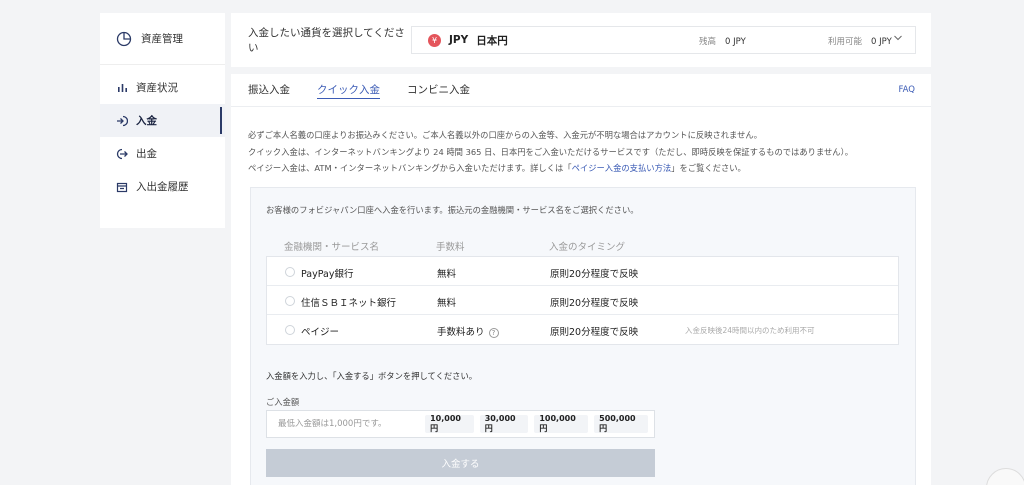 Image resolution: width=1024 pixels, height=485 pixels. What do you see at coordinates (750, 330) in the screenshot?
I see `unavailable-note: 入金反映後24時間以内のため利用不可` at bounding box center [750, 330].